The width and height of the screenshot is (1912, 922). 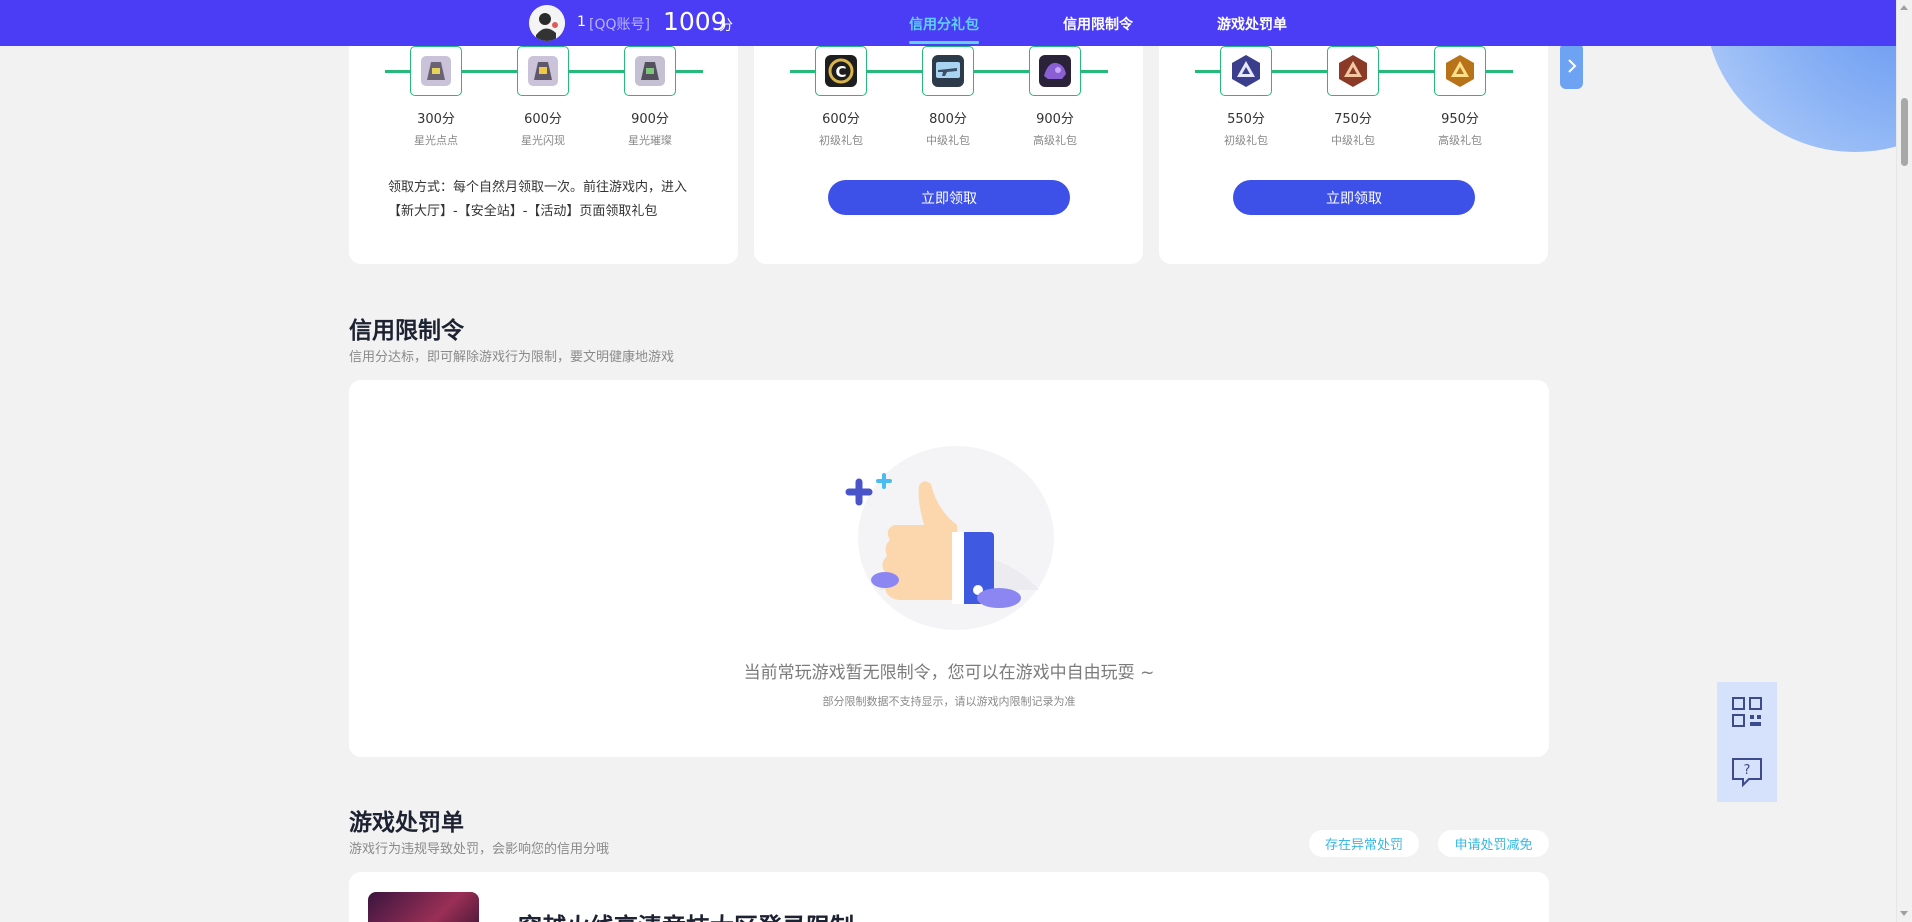 What do you see at coordinates (948, 119) in the screenshot?
I see `gift-points: 800分` at bounding box center [948, 119].